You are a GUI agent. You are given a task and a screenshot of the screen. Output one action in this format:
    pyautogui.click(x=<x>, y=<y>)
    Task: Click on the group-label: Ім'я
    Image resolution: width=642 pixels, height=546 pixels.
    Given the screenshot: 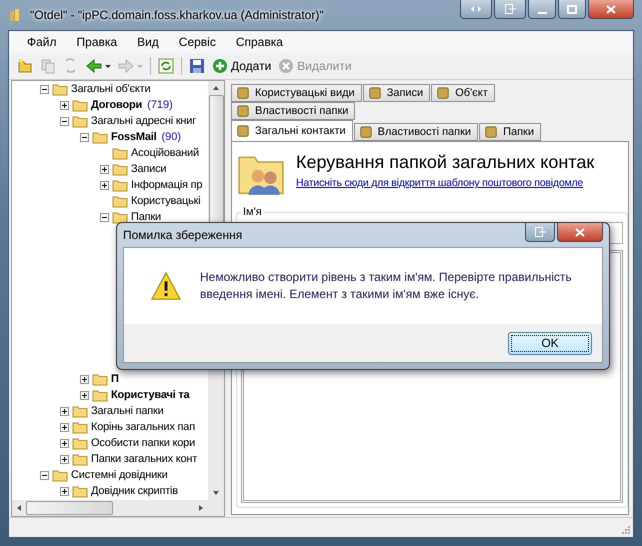 What is the action you would take?
    pyautogui.click(x=252, y=212)
    